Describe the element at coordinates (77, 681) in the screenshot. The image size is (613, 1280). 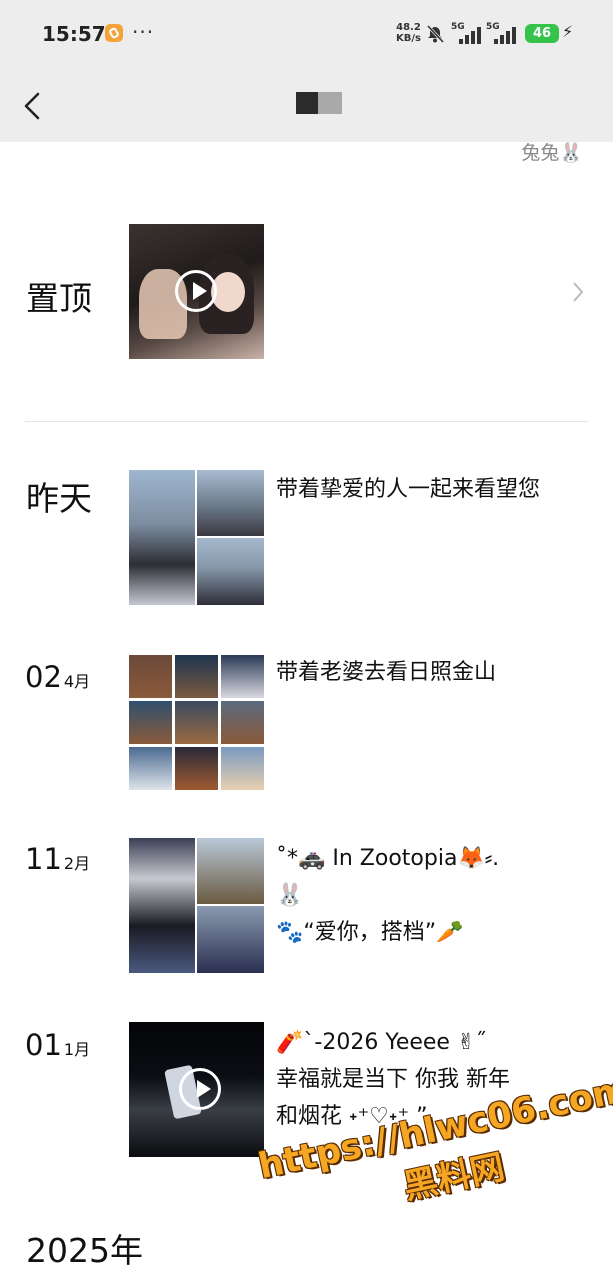
I see `post-month: 4月` at that location.